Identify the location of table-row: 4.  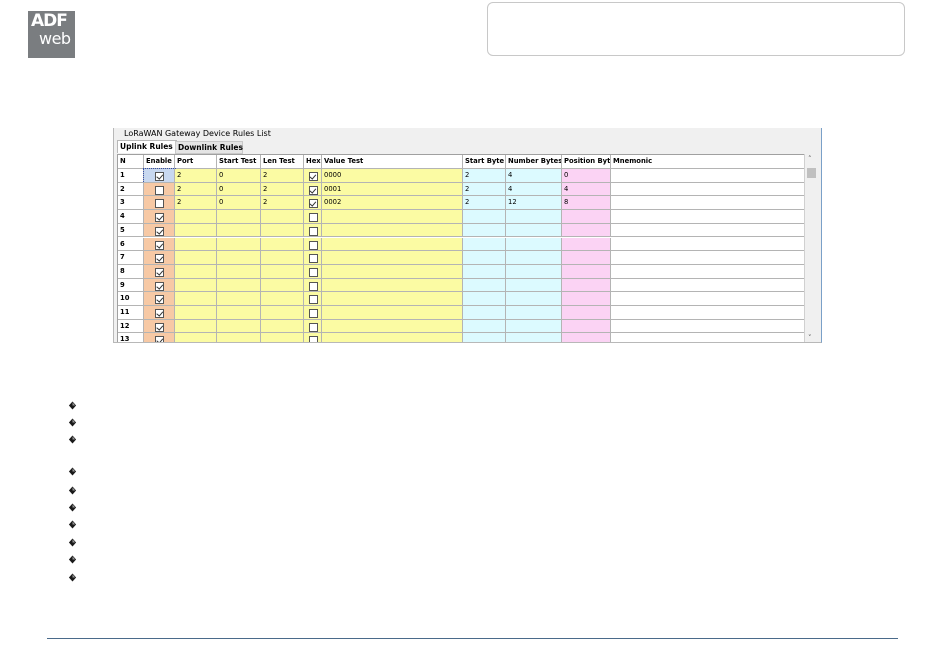
(463, 217).